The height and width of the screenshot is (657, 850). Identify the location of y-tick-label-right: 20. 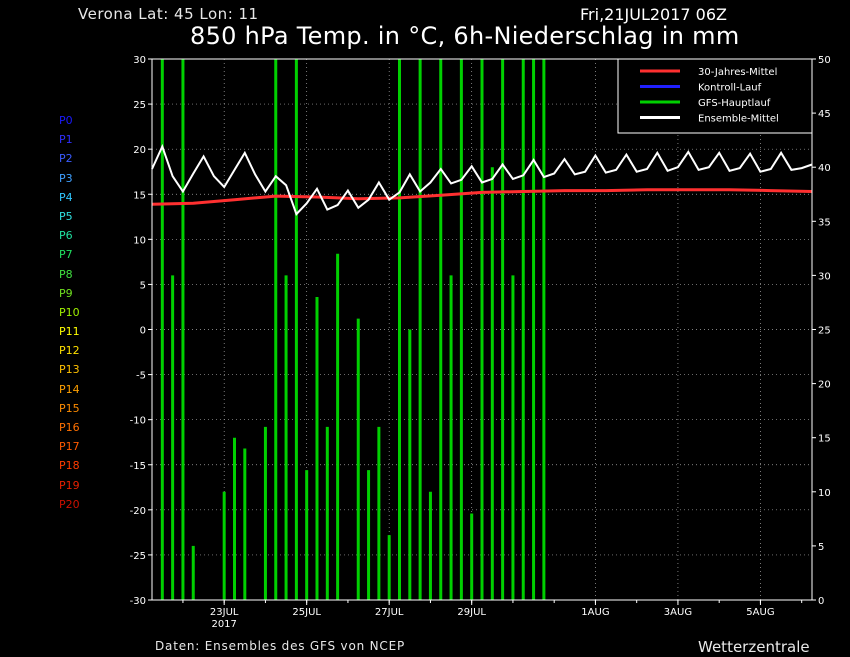
(824, 385).